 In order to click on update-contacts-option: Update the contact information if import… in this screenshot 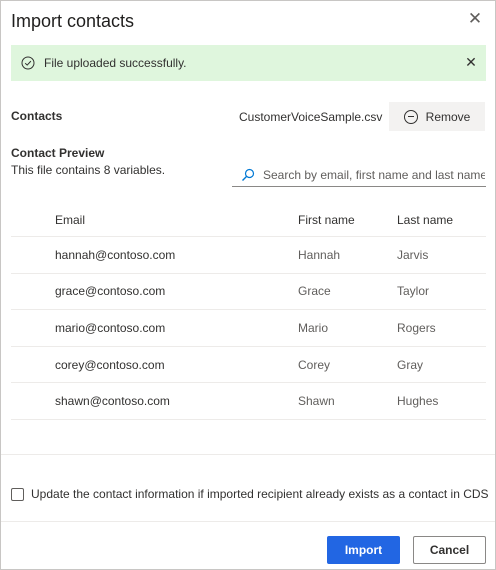, I will do `click(250, 494)`.